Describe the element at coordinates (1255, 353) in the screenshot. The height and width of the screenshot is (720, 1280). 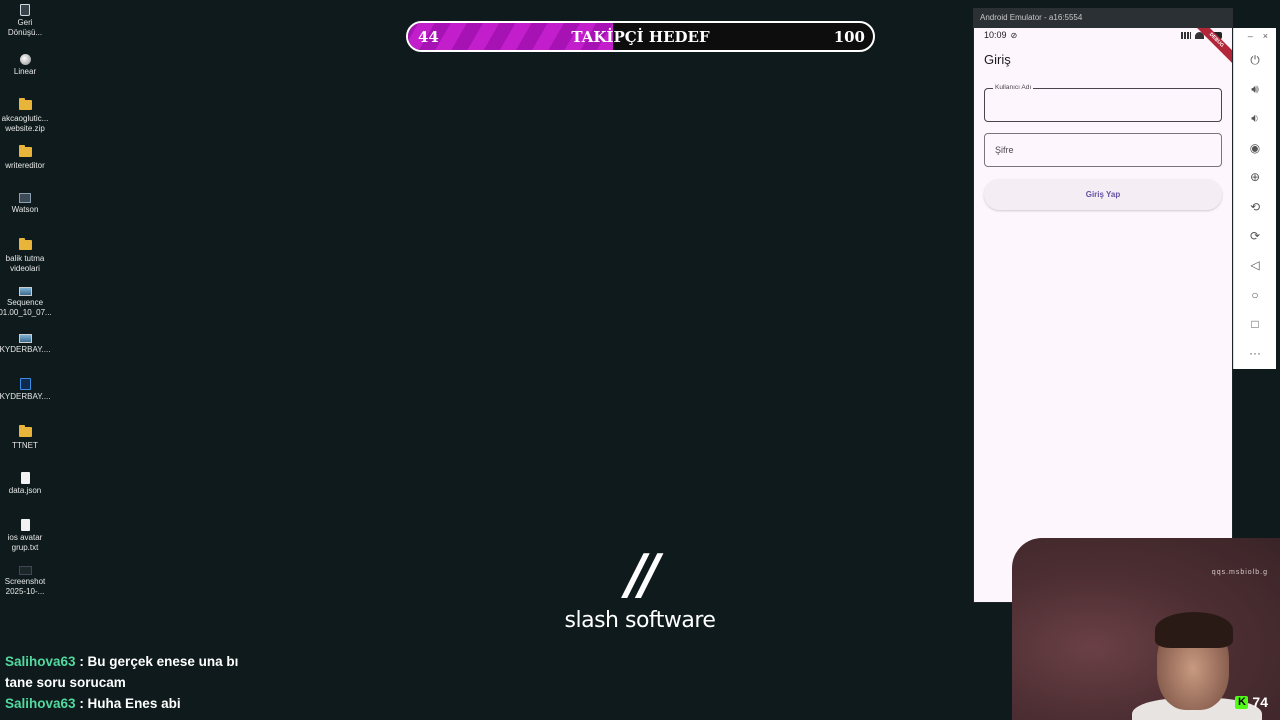
I see `more-icon: ···` at that location.